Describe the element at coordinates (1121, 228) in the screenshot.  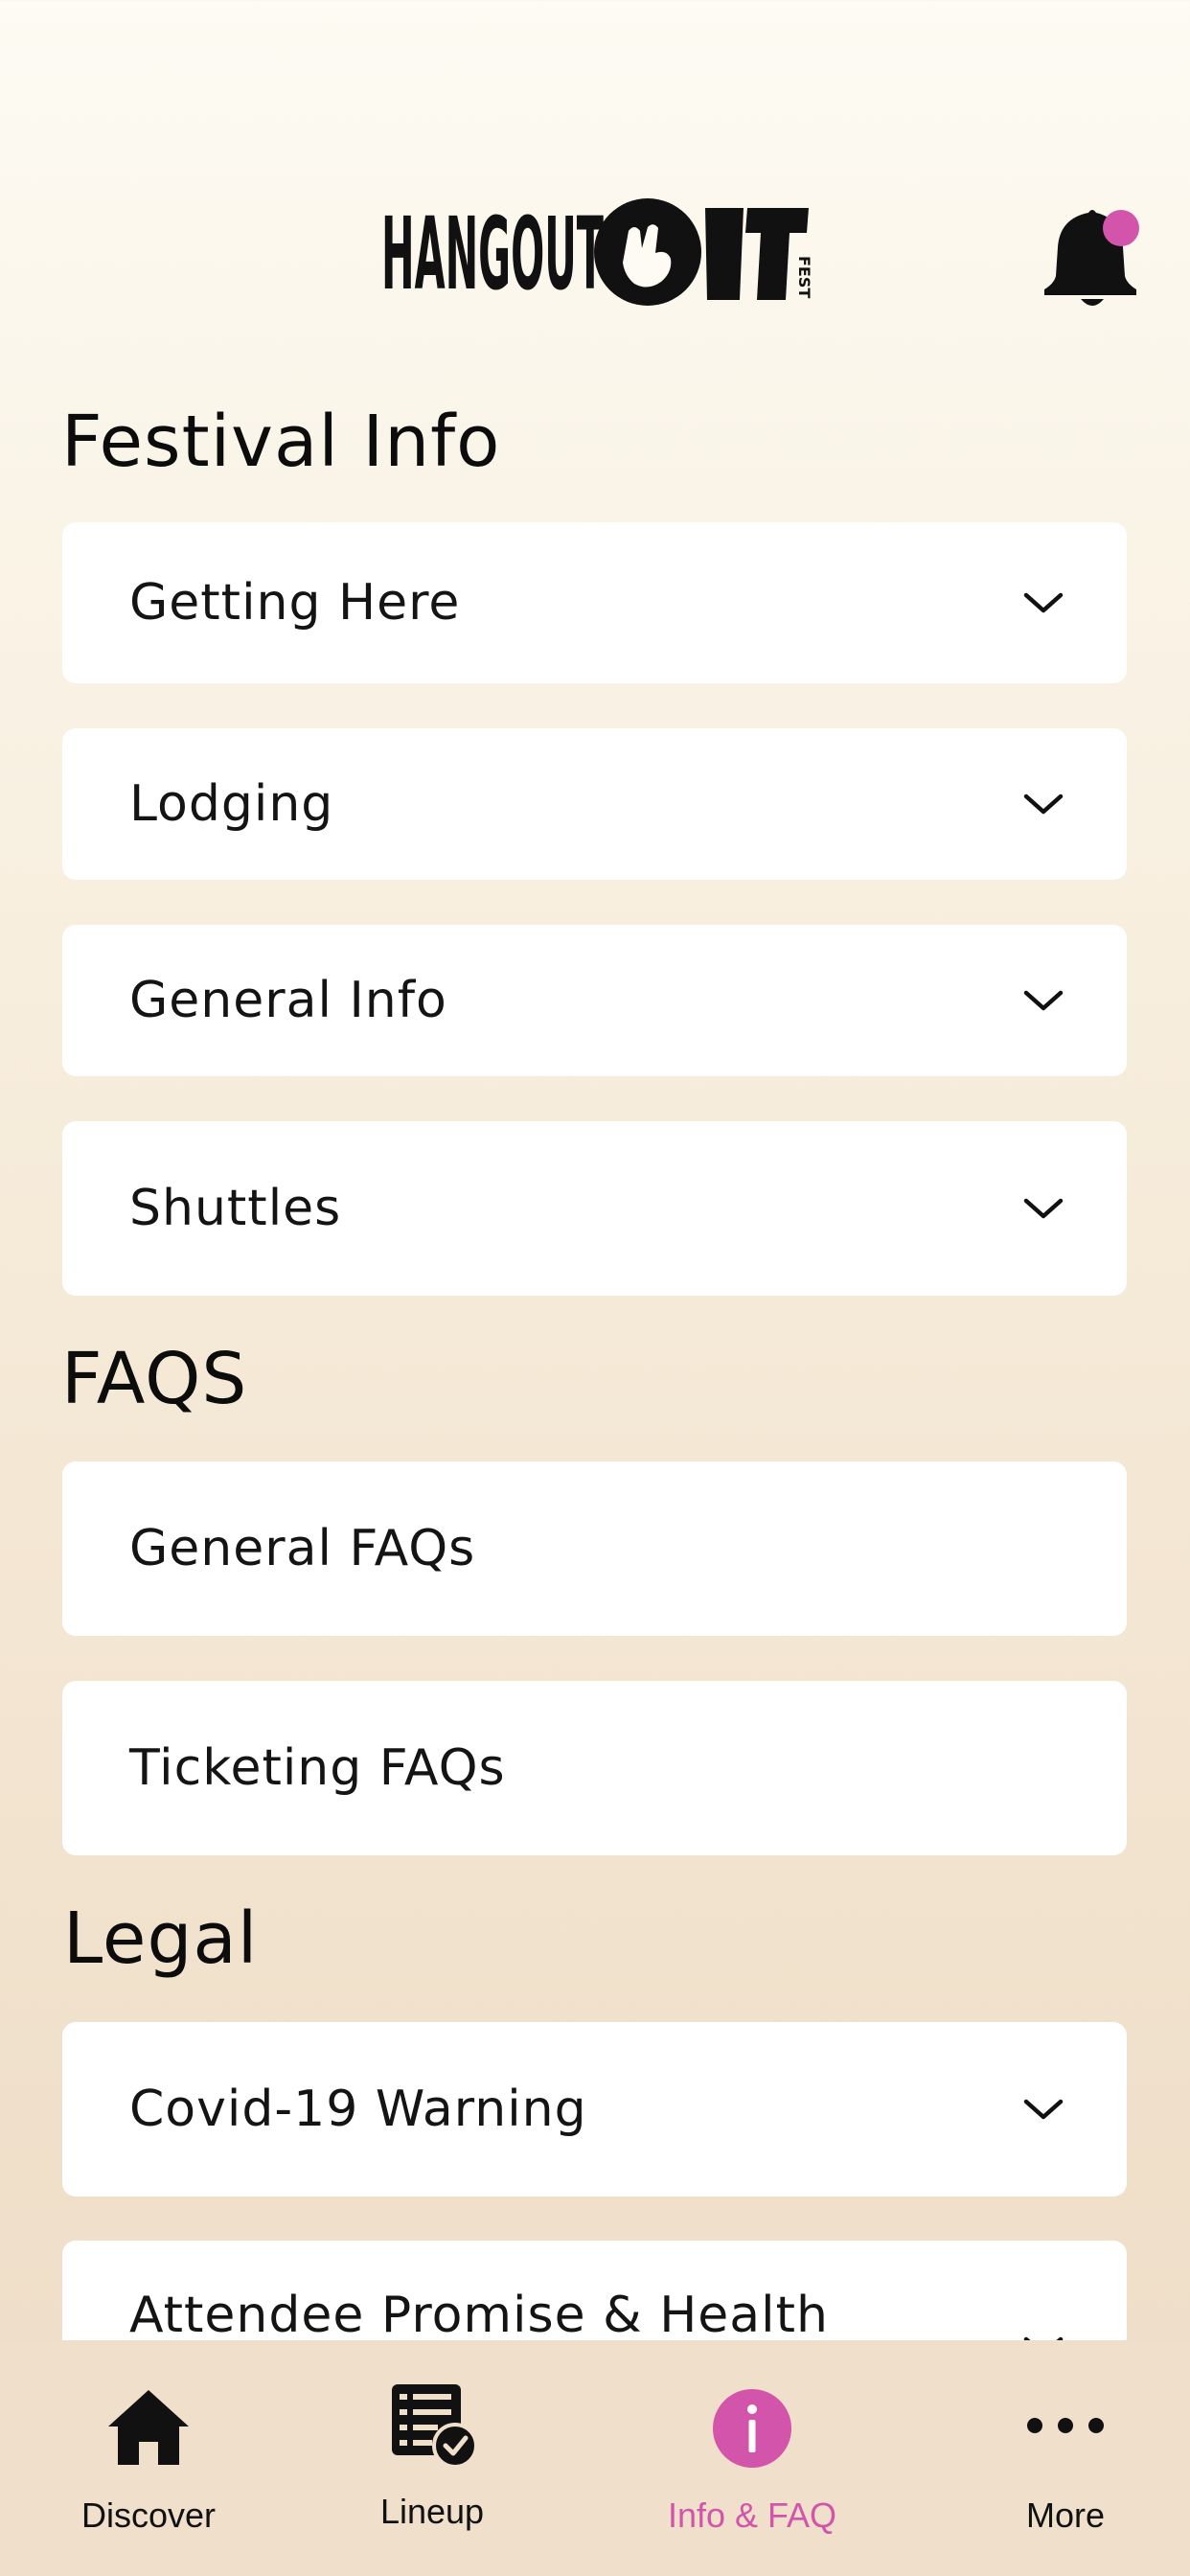
I see `notification-dot` at that location.